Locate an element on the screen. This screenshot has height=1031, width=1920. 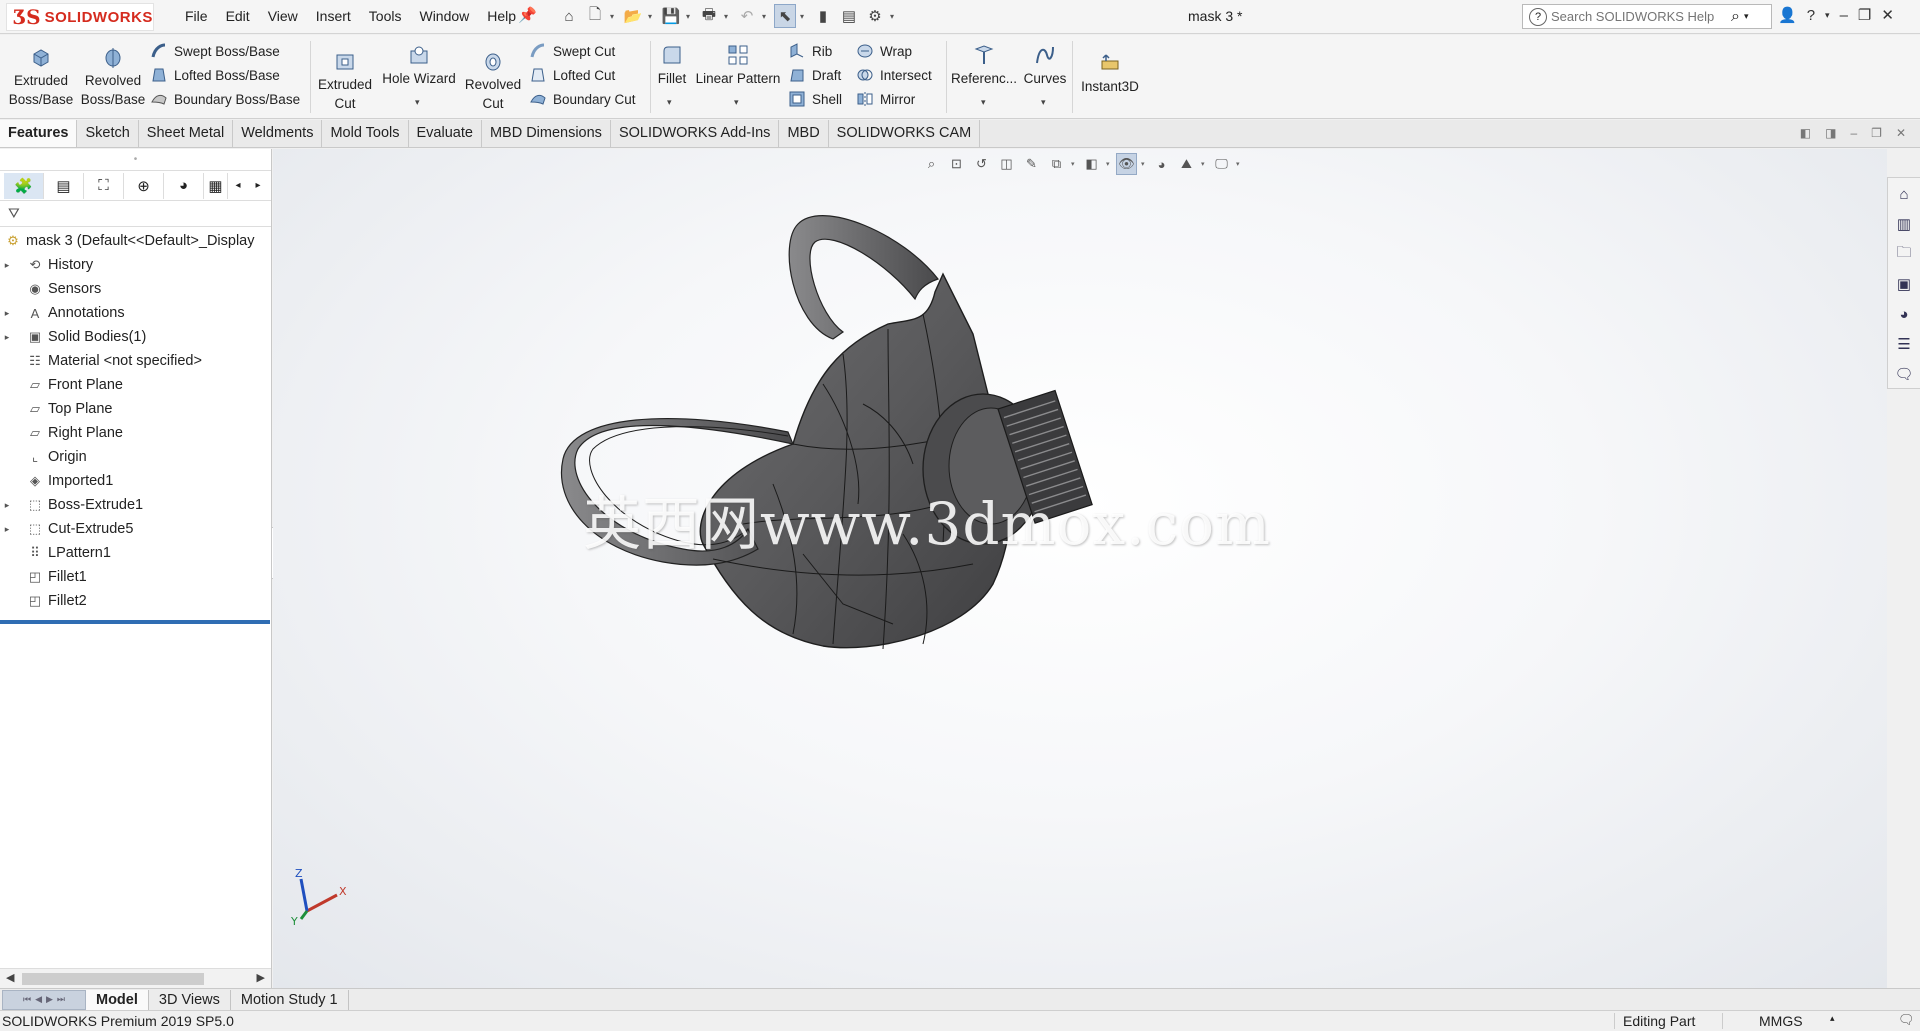
save-dropdown-arrow: ▾ is located at coordinates (690, 16).